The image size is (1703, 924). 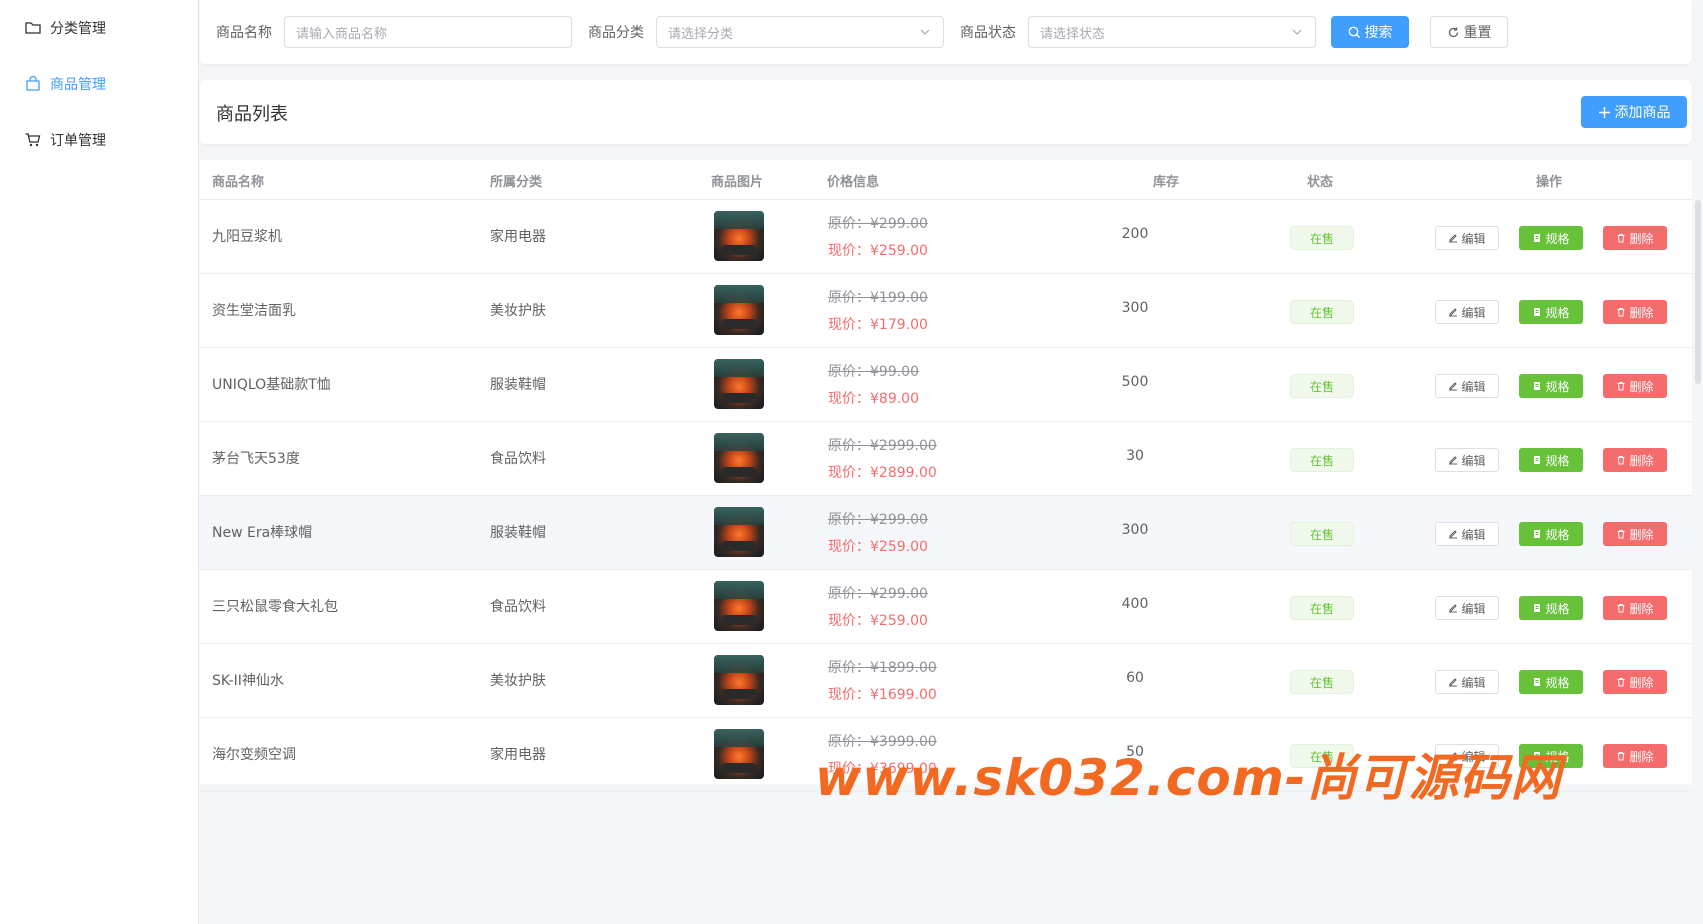 What do you see at coordinates (518, 681) in the screenshot?
I see `category-cell: 美妆护肤` at bounding box center [518, 681].